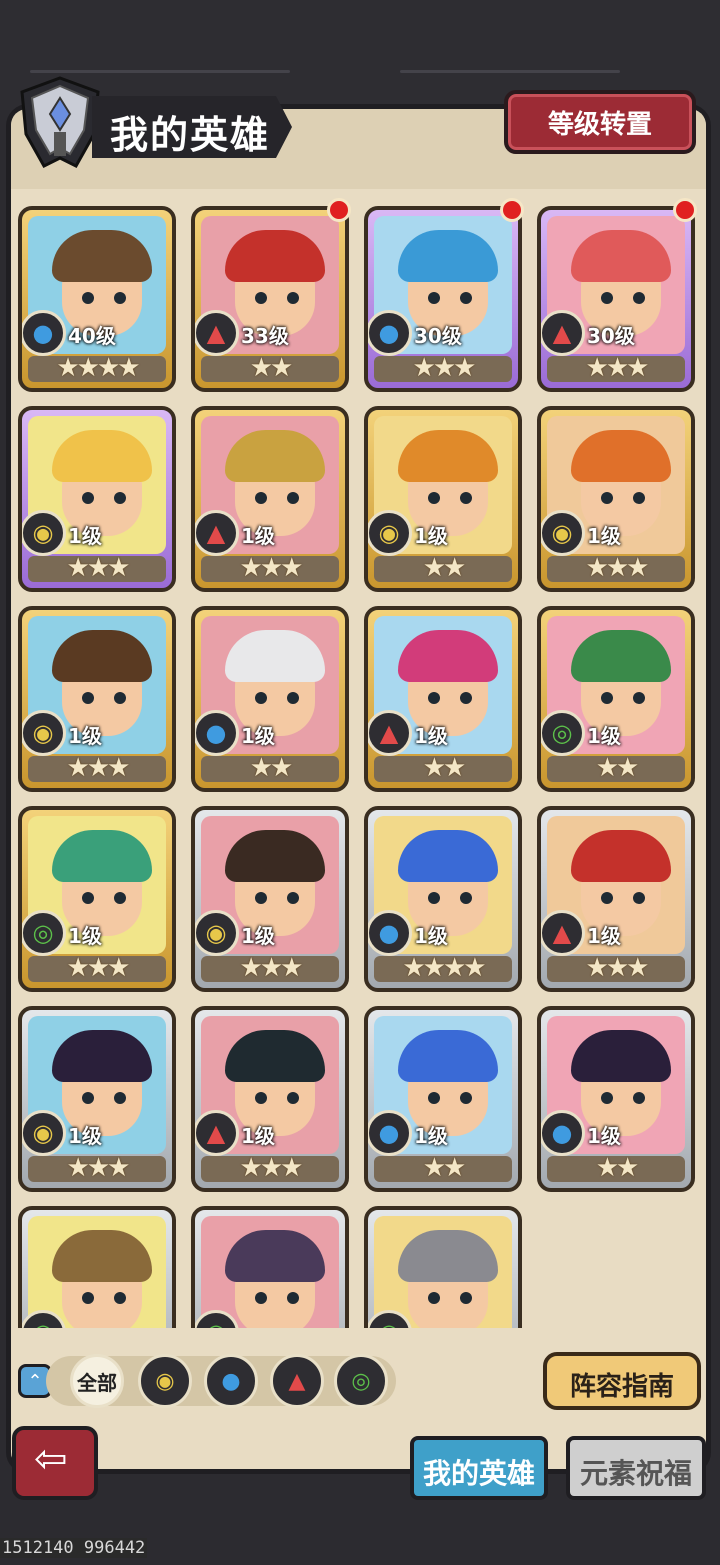  What do you see at coordinates (165, 1381) in the screenshot?
I see `filter-earth-button: ◉` at bounding box center [165, 1381].